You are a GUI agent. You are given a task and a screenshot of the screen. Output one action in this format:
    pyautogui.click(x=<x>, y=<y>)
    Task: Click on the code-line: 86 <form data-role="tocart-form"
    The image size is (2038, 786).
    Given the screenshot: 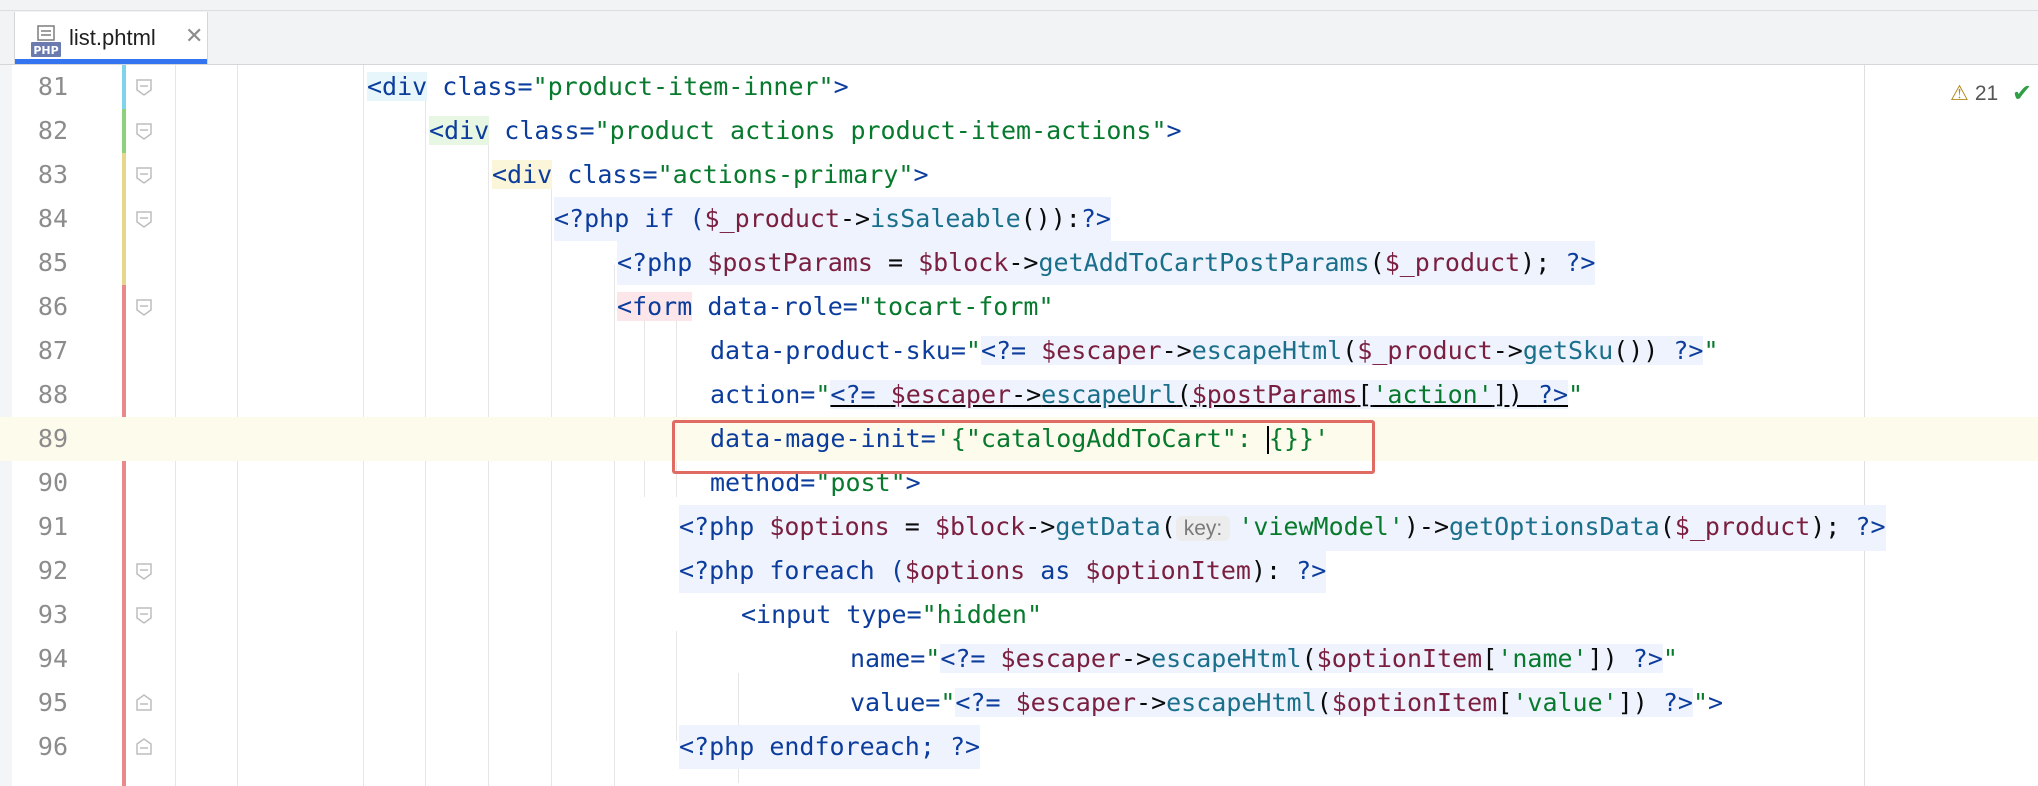 What is the action you would take?
    pyautogui.click(x=1019, y=307)
    